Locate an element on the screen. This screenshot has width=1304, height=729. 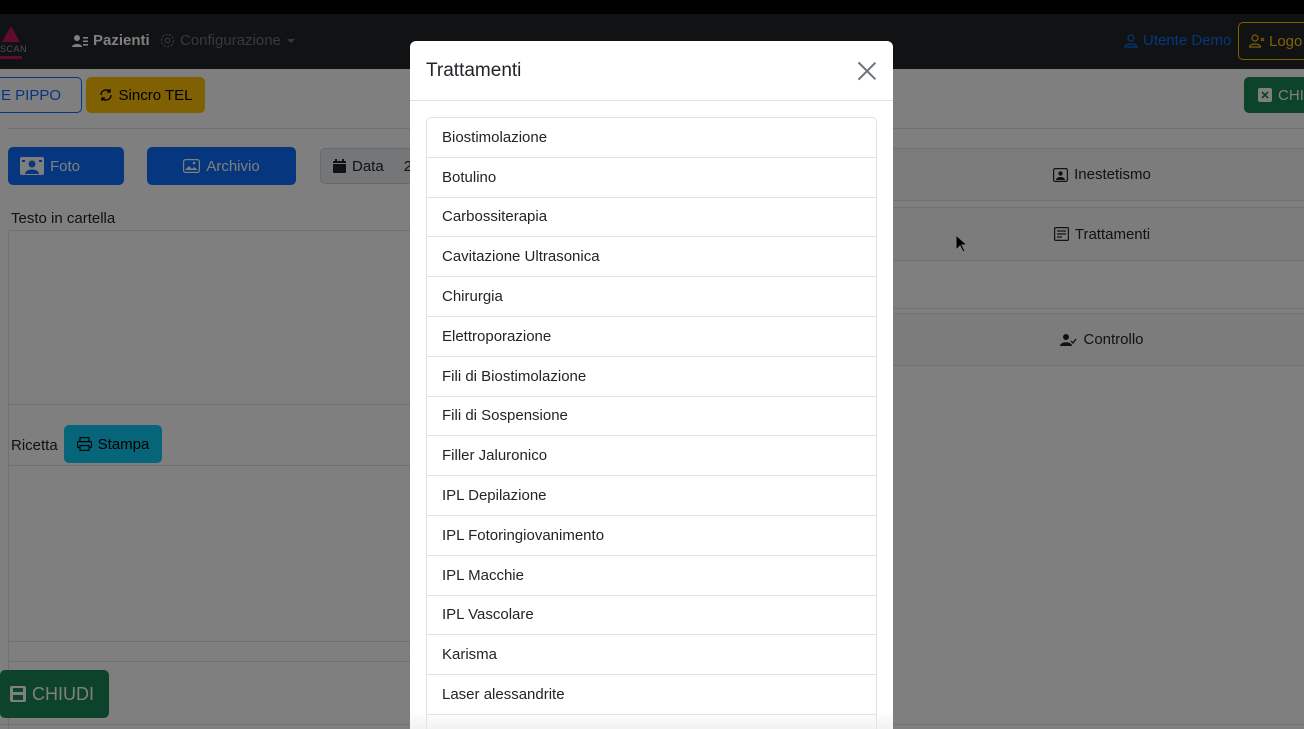
close-icon is located at coordinates (867, 71).